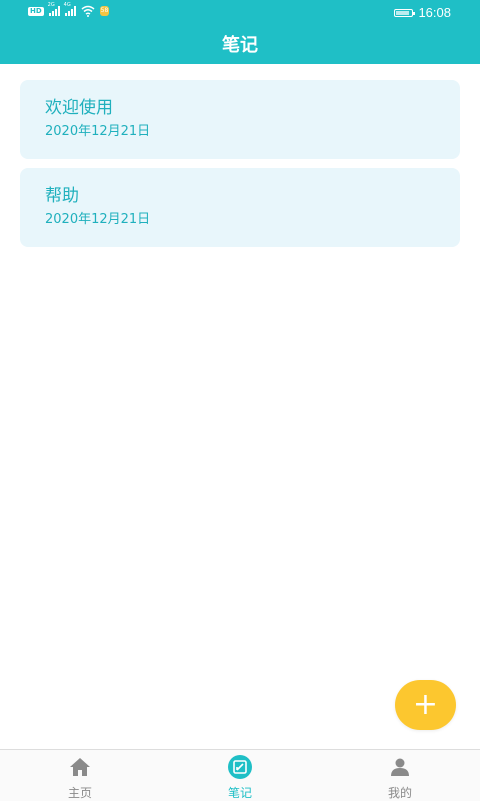 The height and width of the screenshot is (801, 480). I want to click on network-type-label: 2G, so click(51, 5).